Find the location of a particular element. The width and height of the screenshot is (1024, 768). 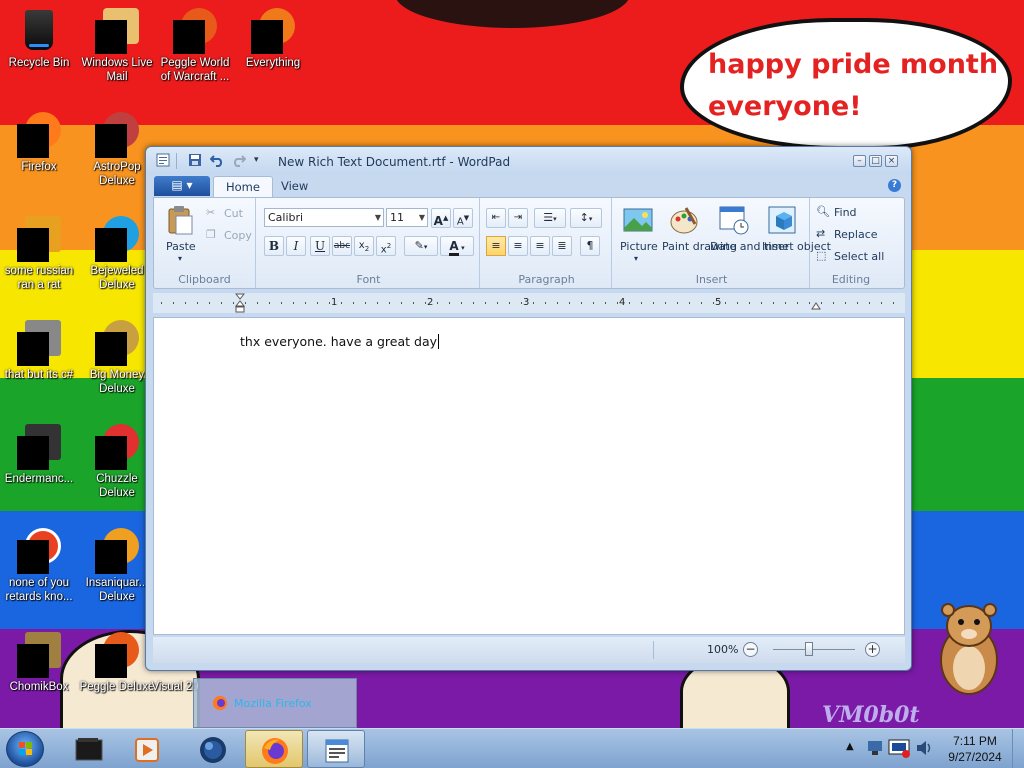

desktop-icon-chomikbox: ChomikBox is located at coordinates (39, 662).